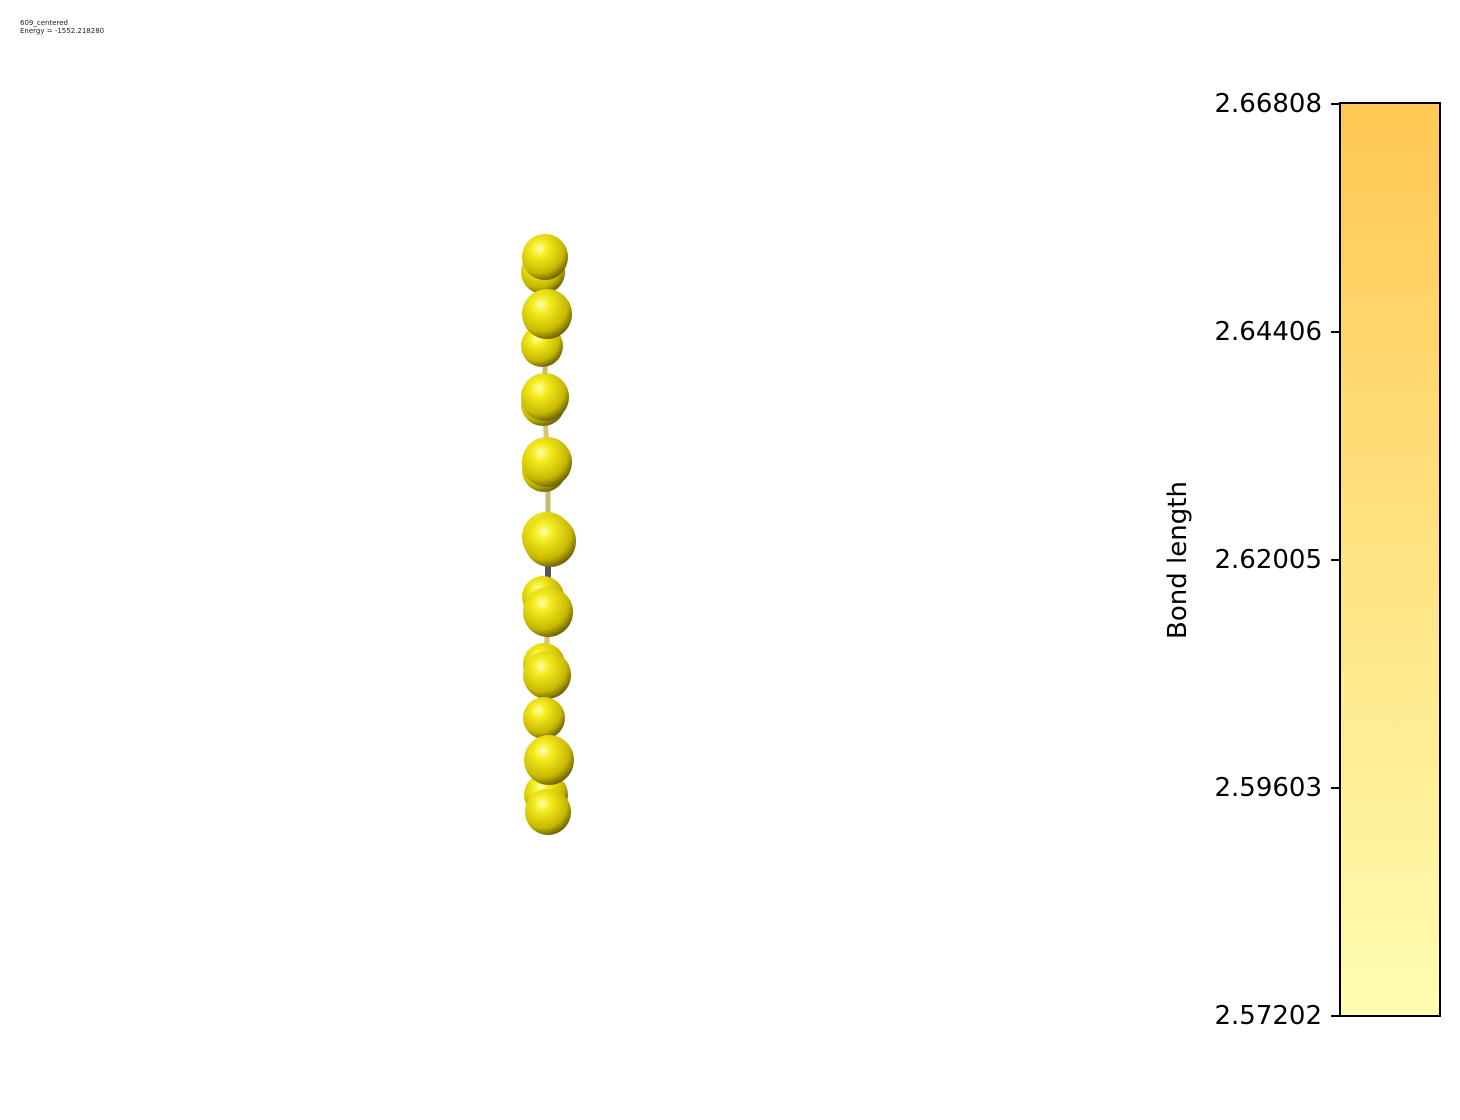 Image resolution: width=1460 pixels, height=1120 pixels. What do you see at coordinates (1390, 559) in the screenshot?
I see `colorbar-gradient` at bounding box center [1390, 559].